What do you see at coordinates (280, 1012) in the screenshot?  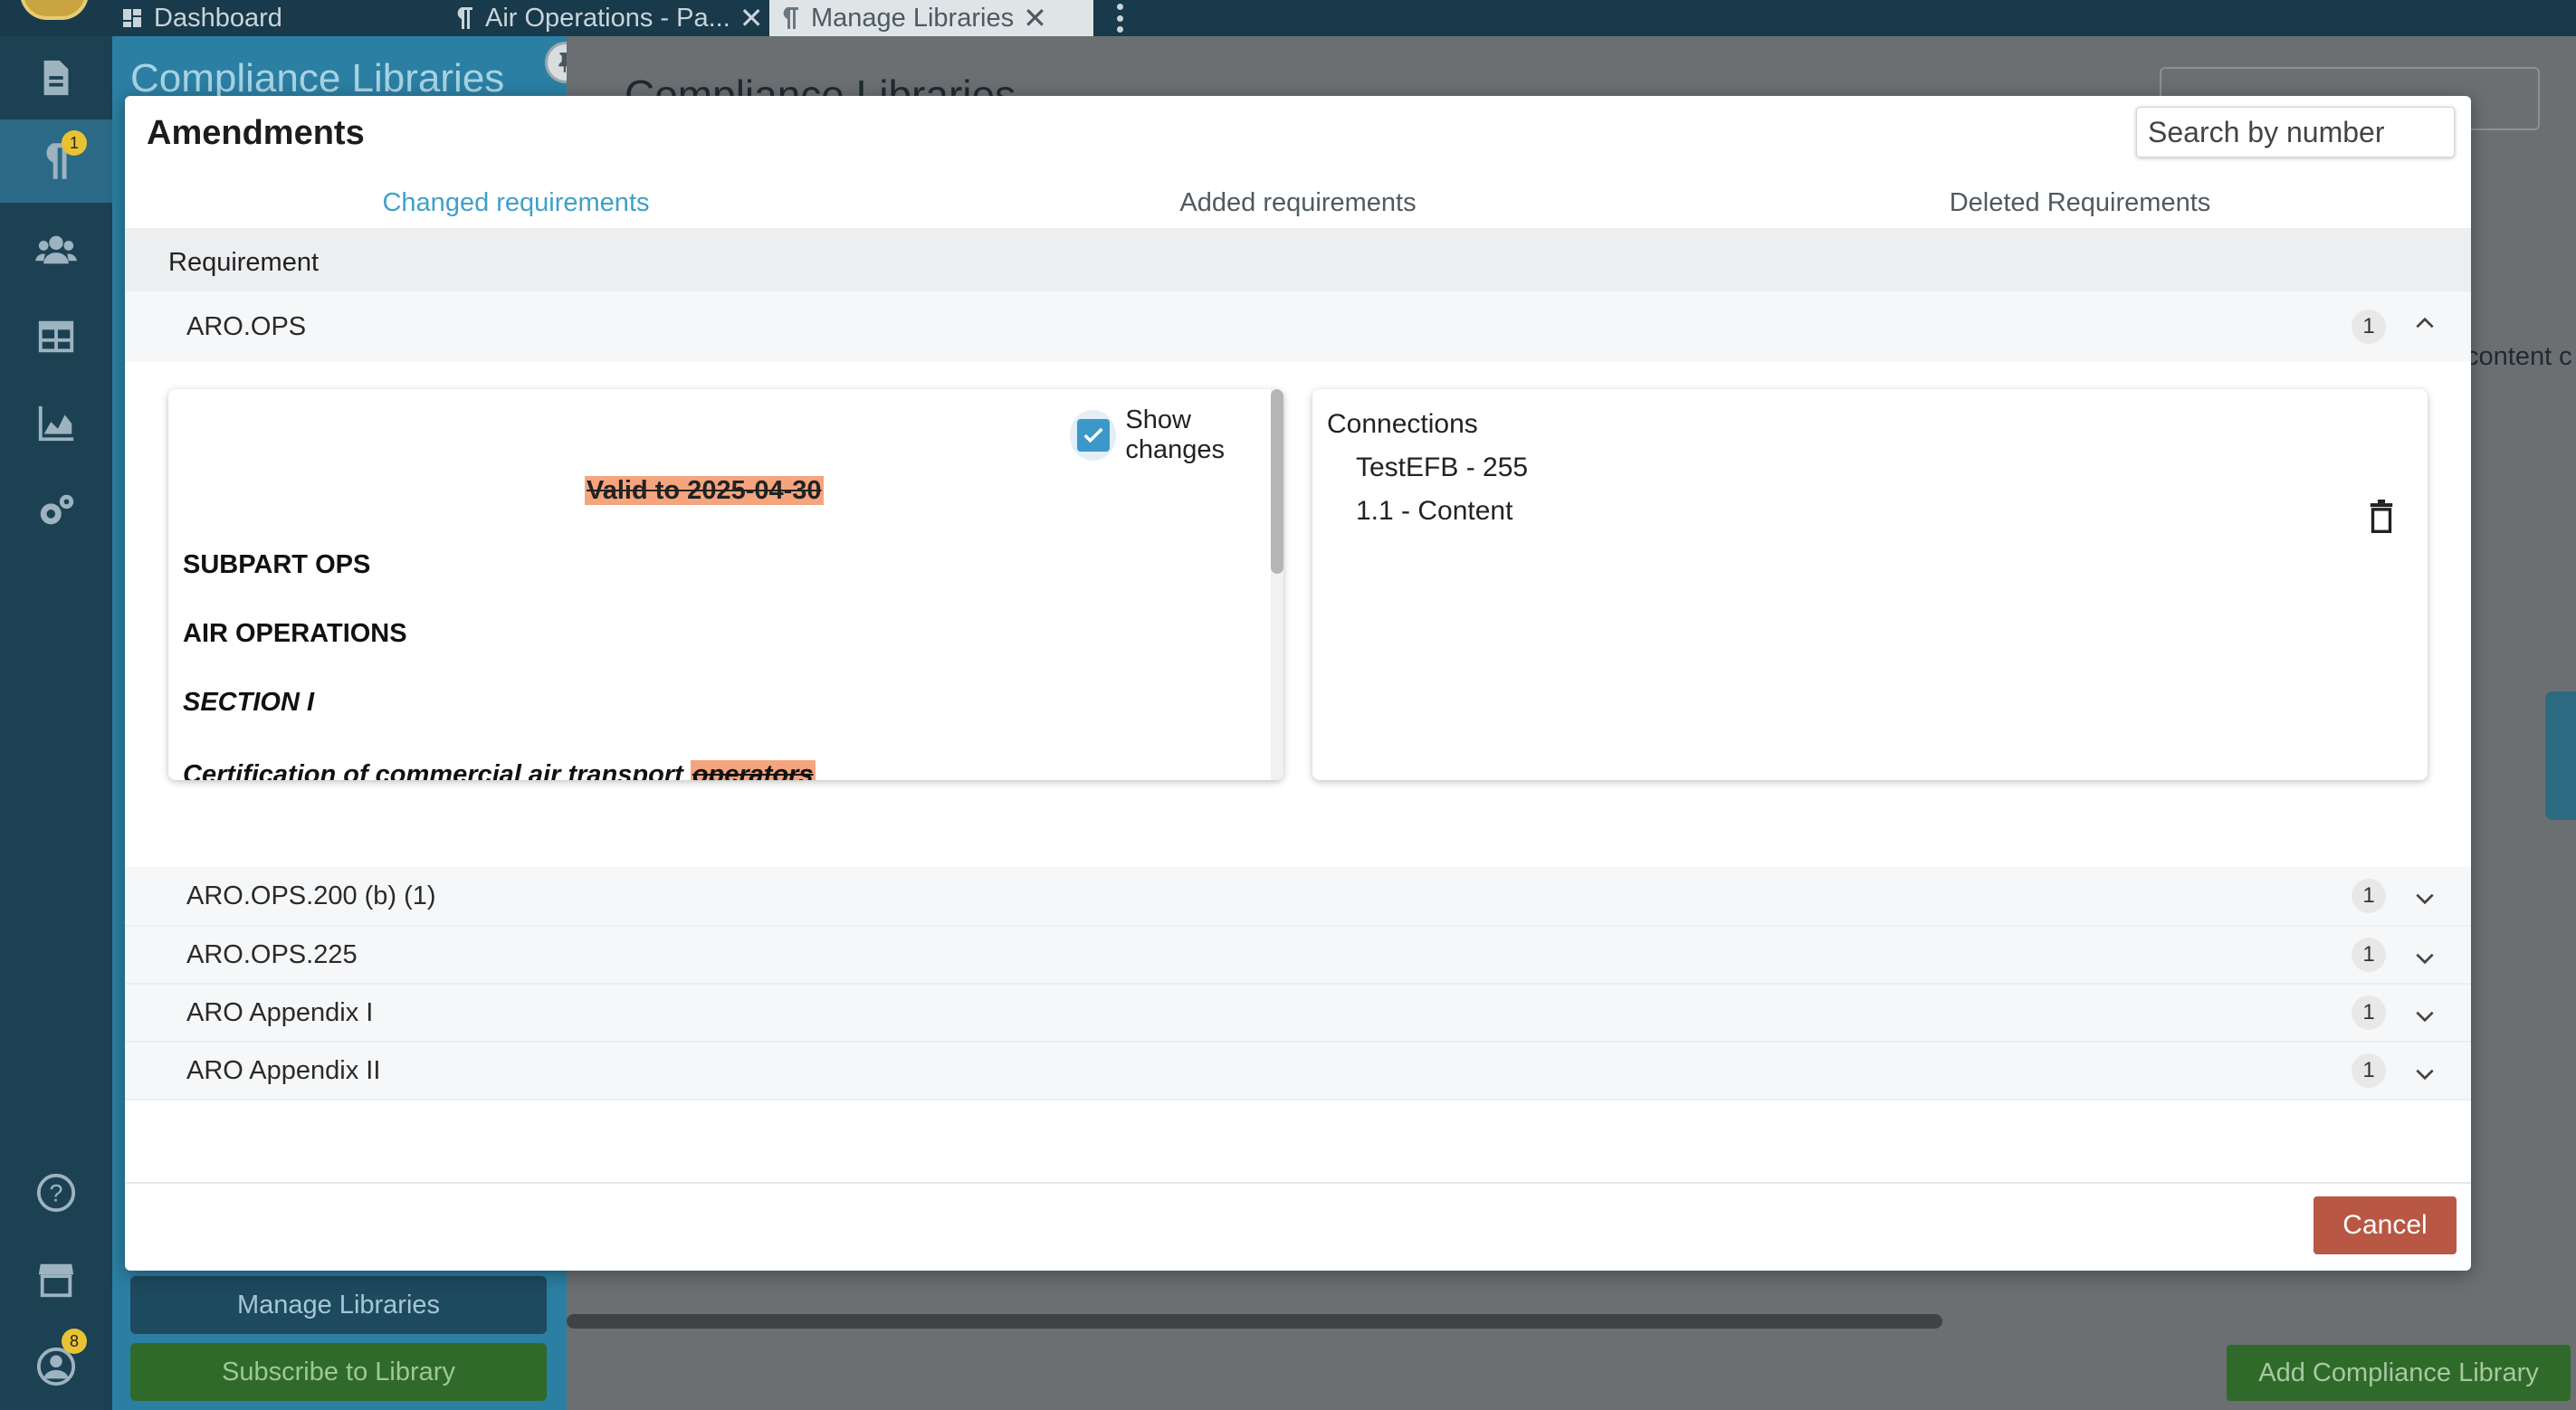 I see `requirement-label: ARO Appendix I` at bounding box center [280, 1012].